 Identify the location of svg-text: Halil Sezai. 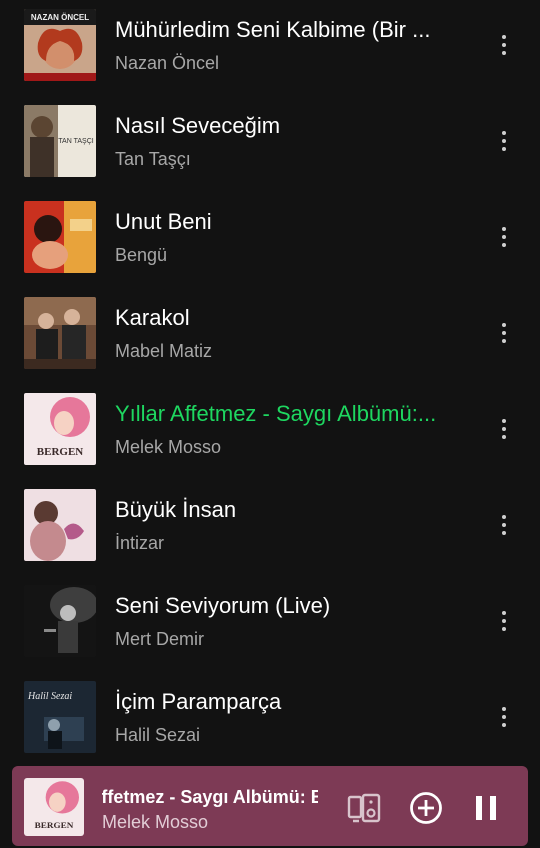
(49, 696).